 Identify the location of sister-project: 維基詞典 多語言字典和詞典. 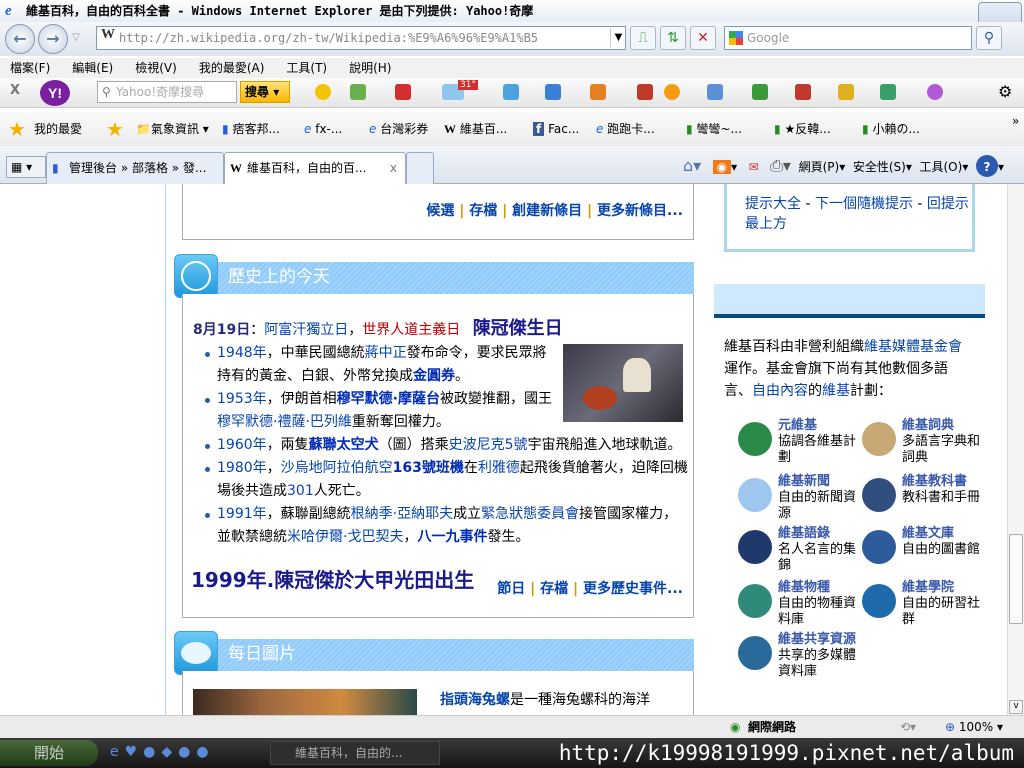
(927, 442).